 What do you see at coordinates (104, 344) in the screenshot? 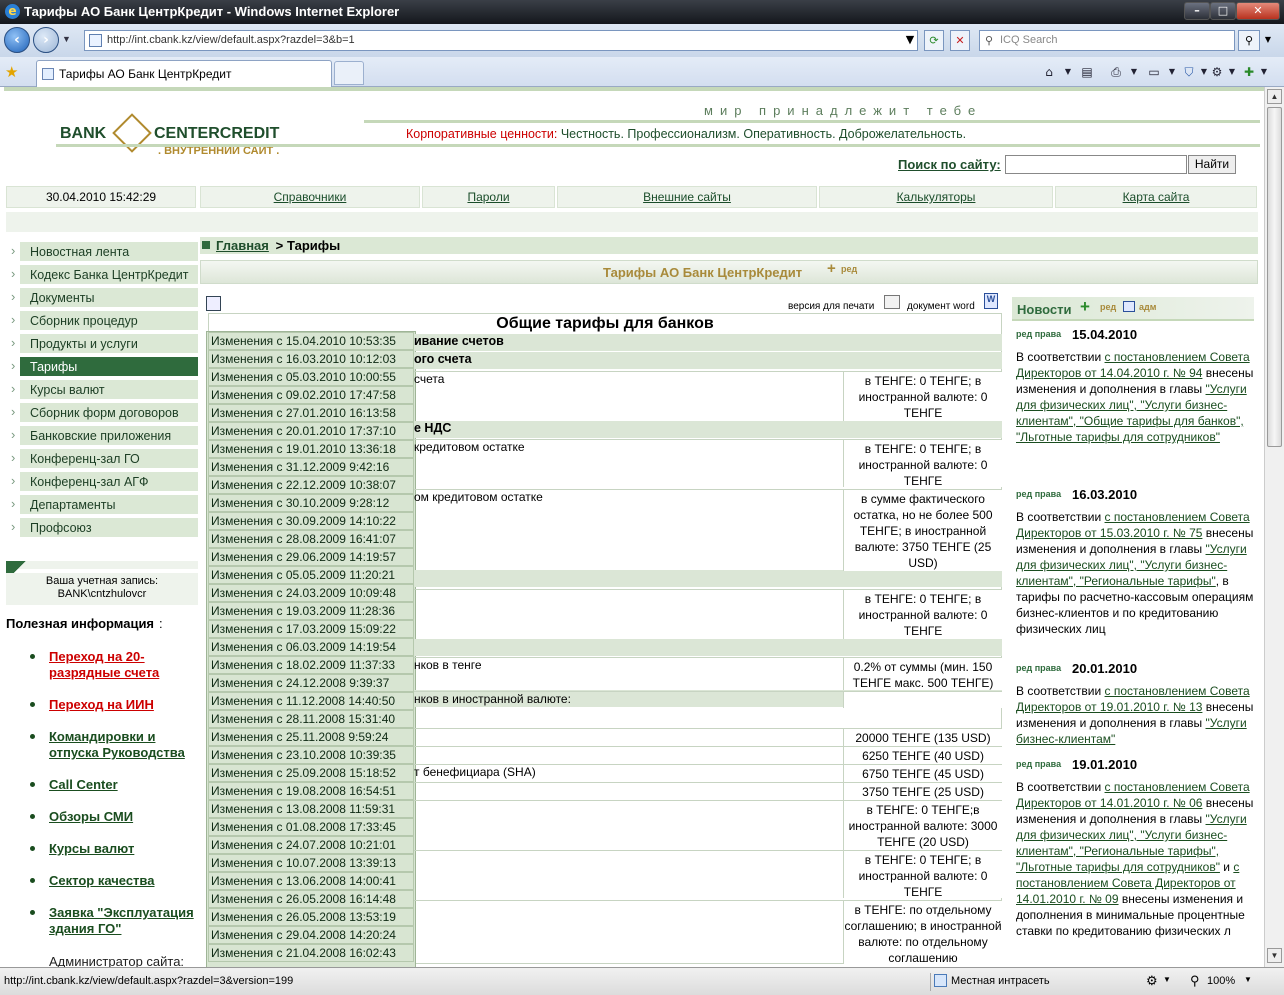
I see `left-menu-item: Продукты и услуги` at bounding box center [104, 344].